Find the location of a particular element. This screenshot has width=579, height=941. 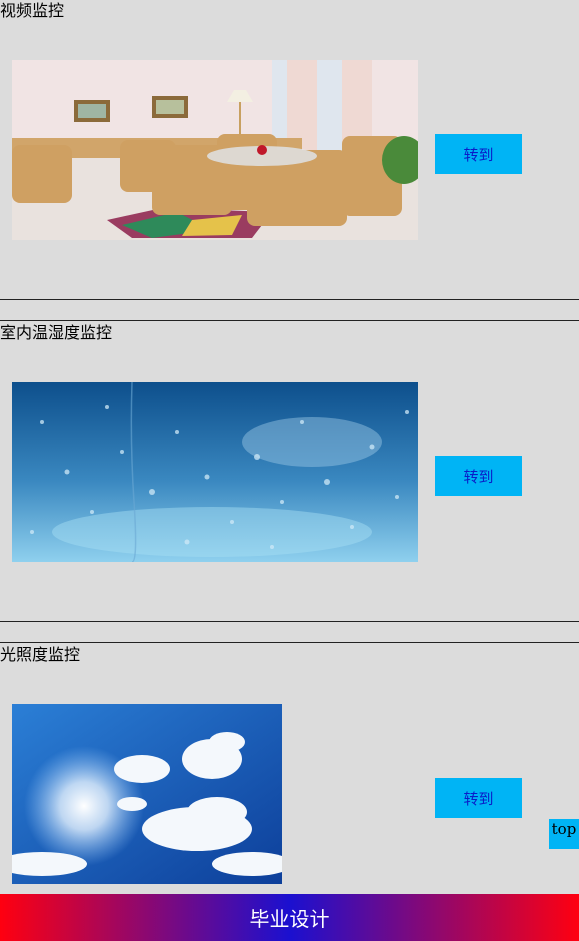

footer-text: 毕业设计 is located at coordinates (289, 919).